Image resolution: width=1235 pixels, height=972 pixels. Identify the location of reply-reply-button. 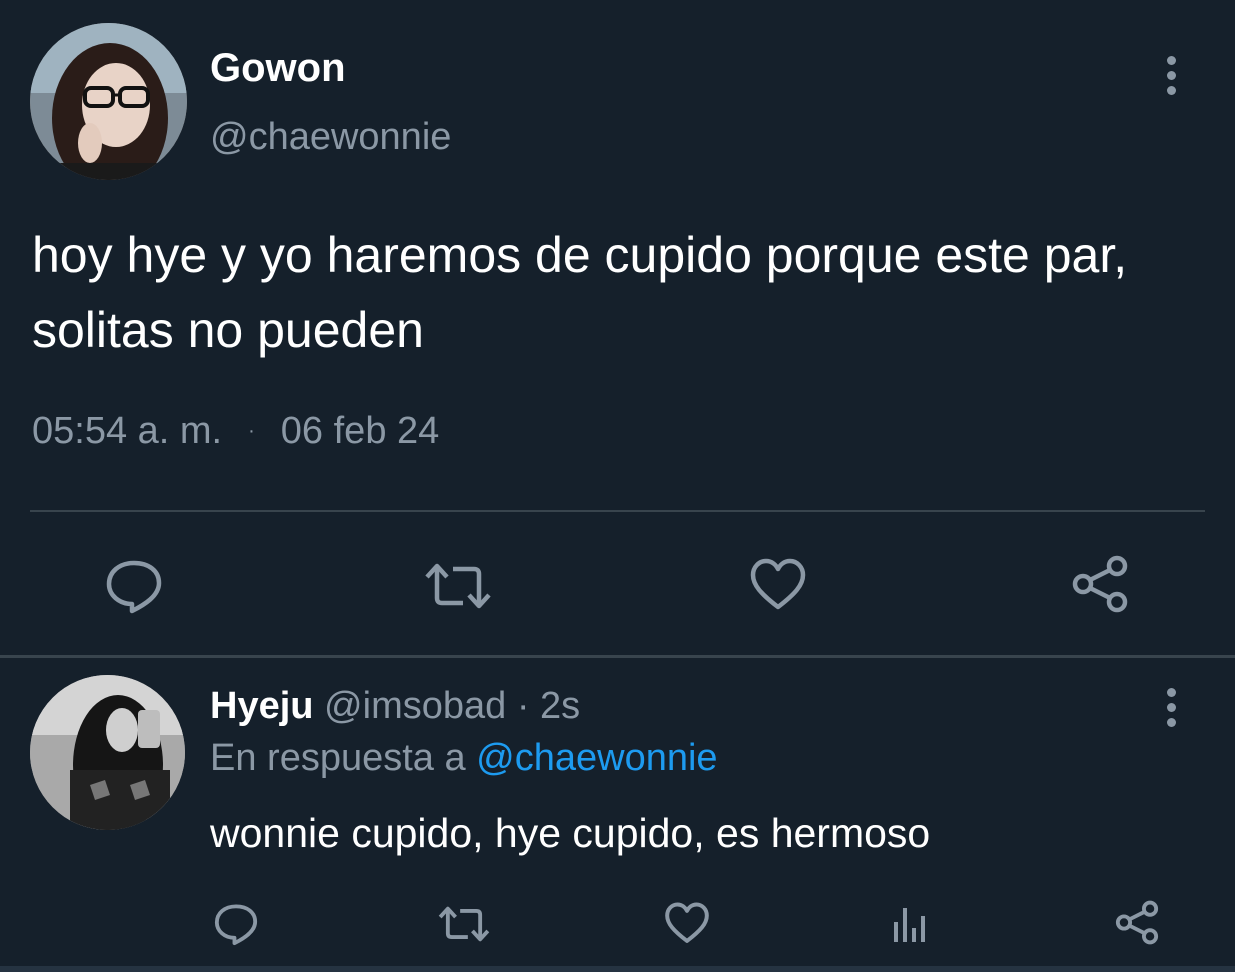
(236, 924).